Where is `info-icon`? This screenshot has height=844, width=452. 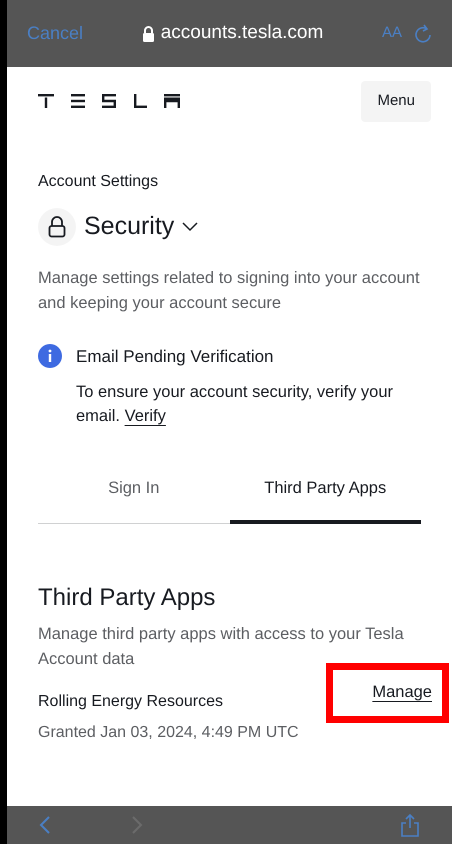 info-icon is located at coordinates (50, 356).